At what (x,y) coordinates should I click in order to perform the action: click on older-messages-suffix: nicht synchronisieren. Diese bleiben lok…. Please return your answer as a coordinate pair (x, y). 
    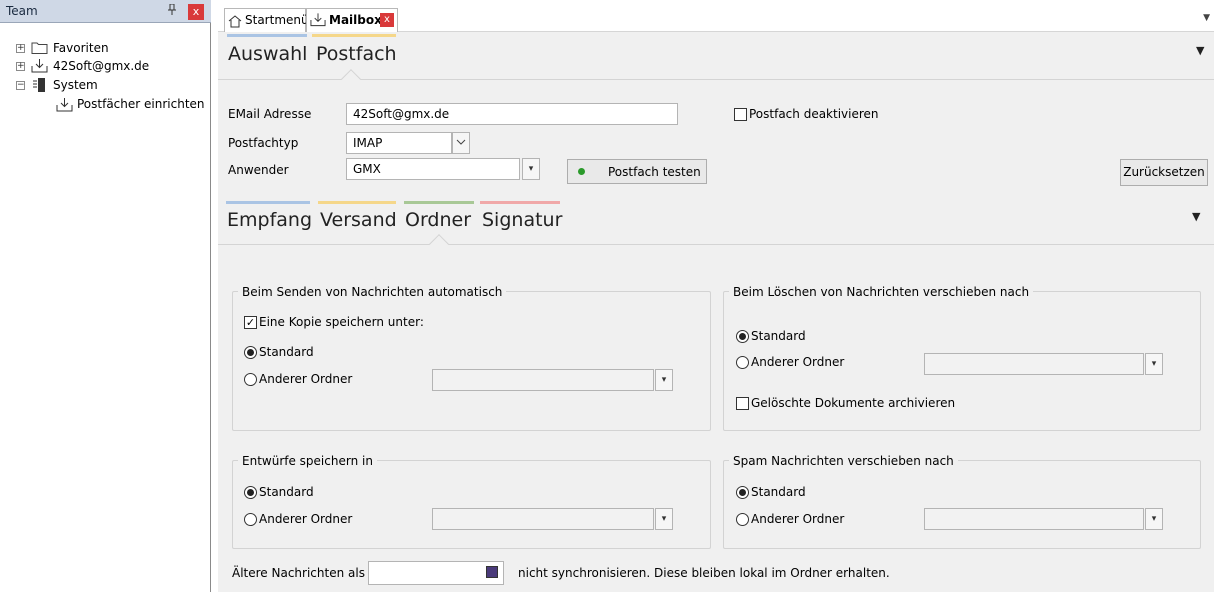
    Looking at the image, I should click on (704, 573).